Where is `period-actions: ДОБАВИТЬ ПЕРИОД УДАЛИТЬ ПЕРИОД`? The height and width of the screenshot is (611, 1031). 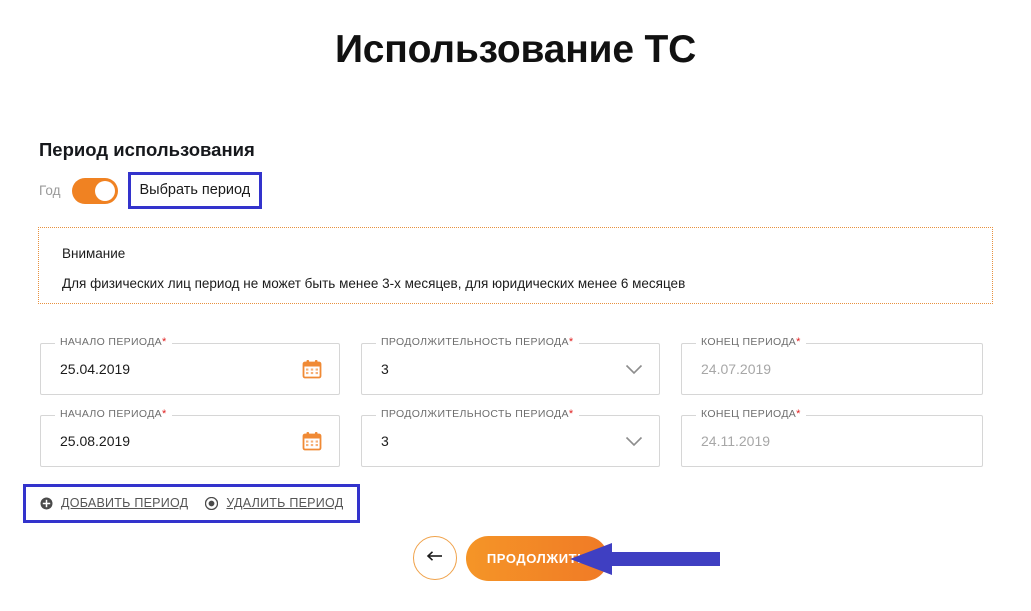 period-actions: ДОБАВИТЬ ПЕРИОД УДАЛИТЬ ПЕРИОД is located at coordinates (191, 503).